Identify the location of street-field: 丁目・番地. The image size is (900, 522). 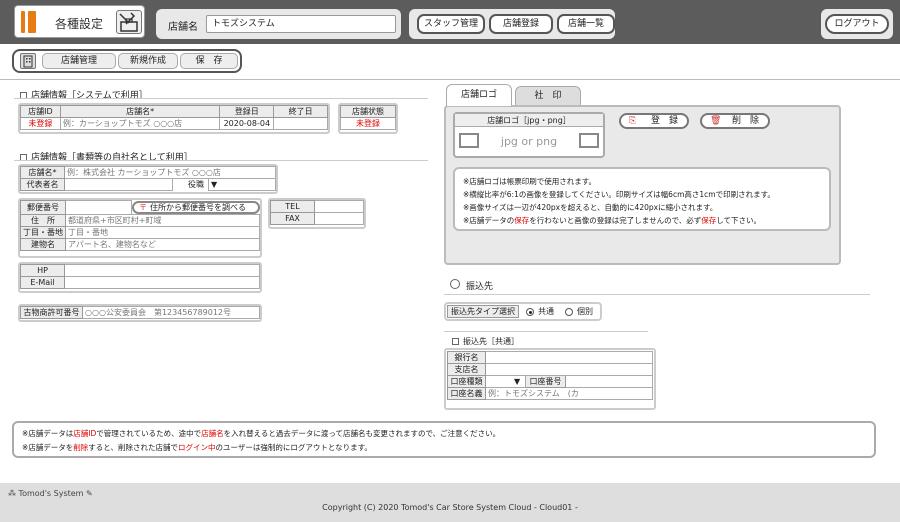
(162, 232).